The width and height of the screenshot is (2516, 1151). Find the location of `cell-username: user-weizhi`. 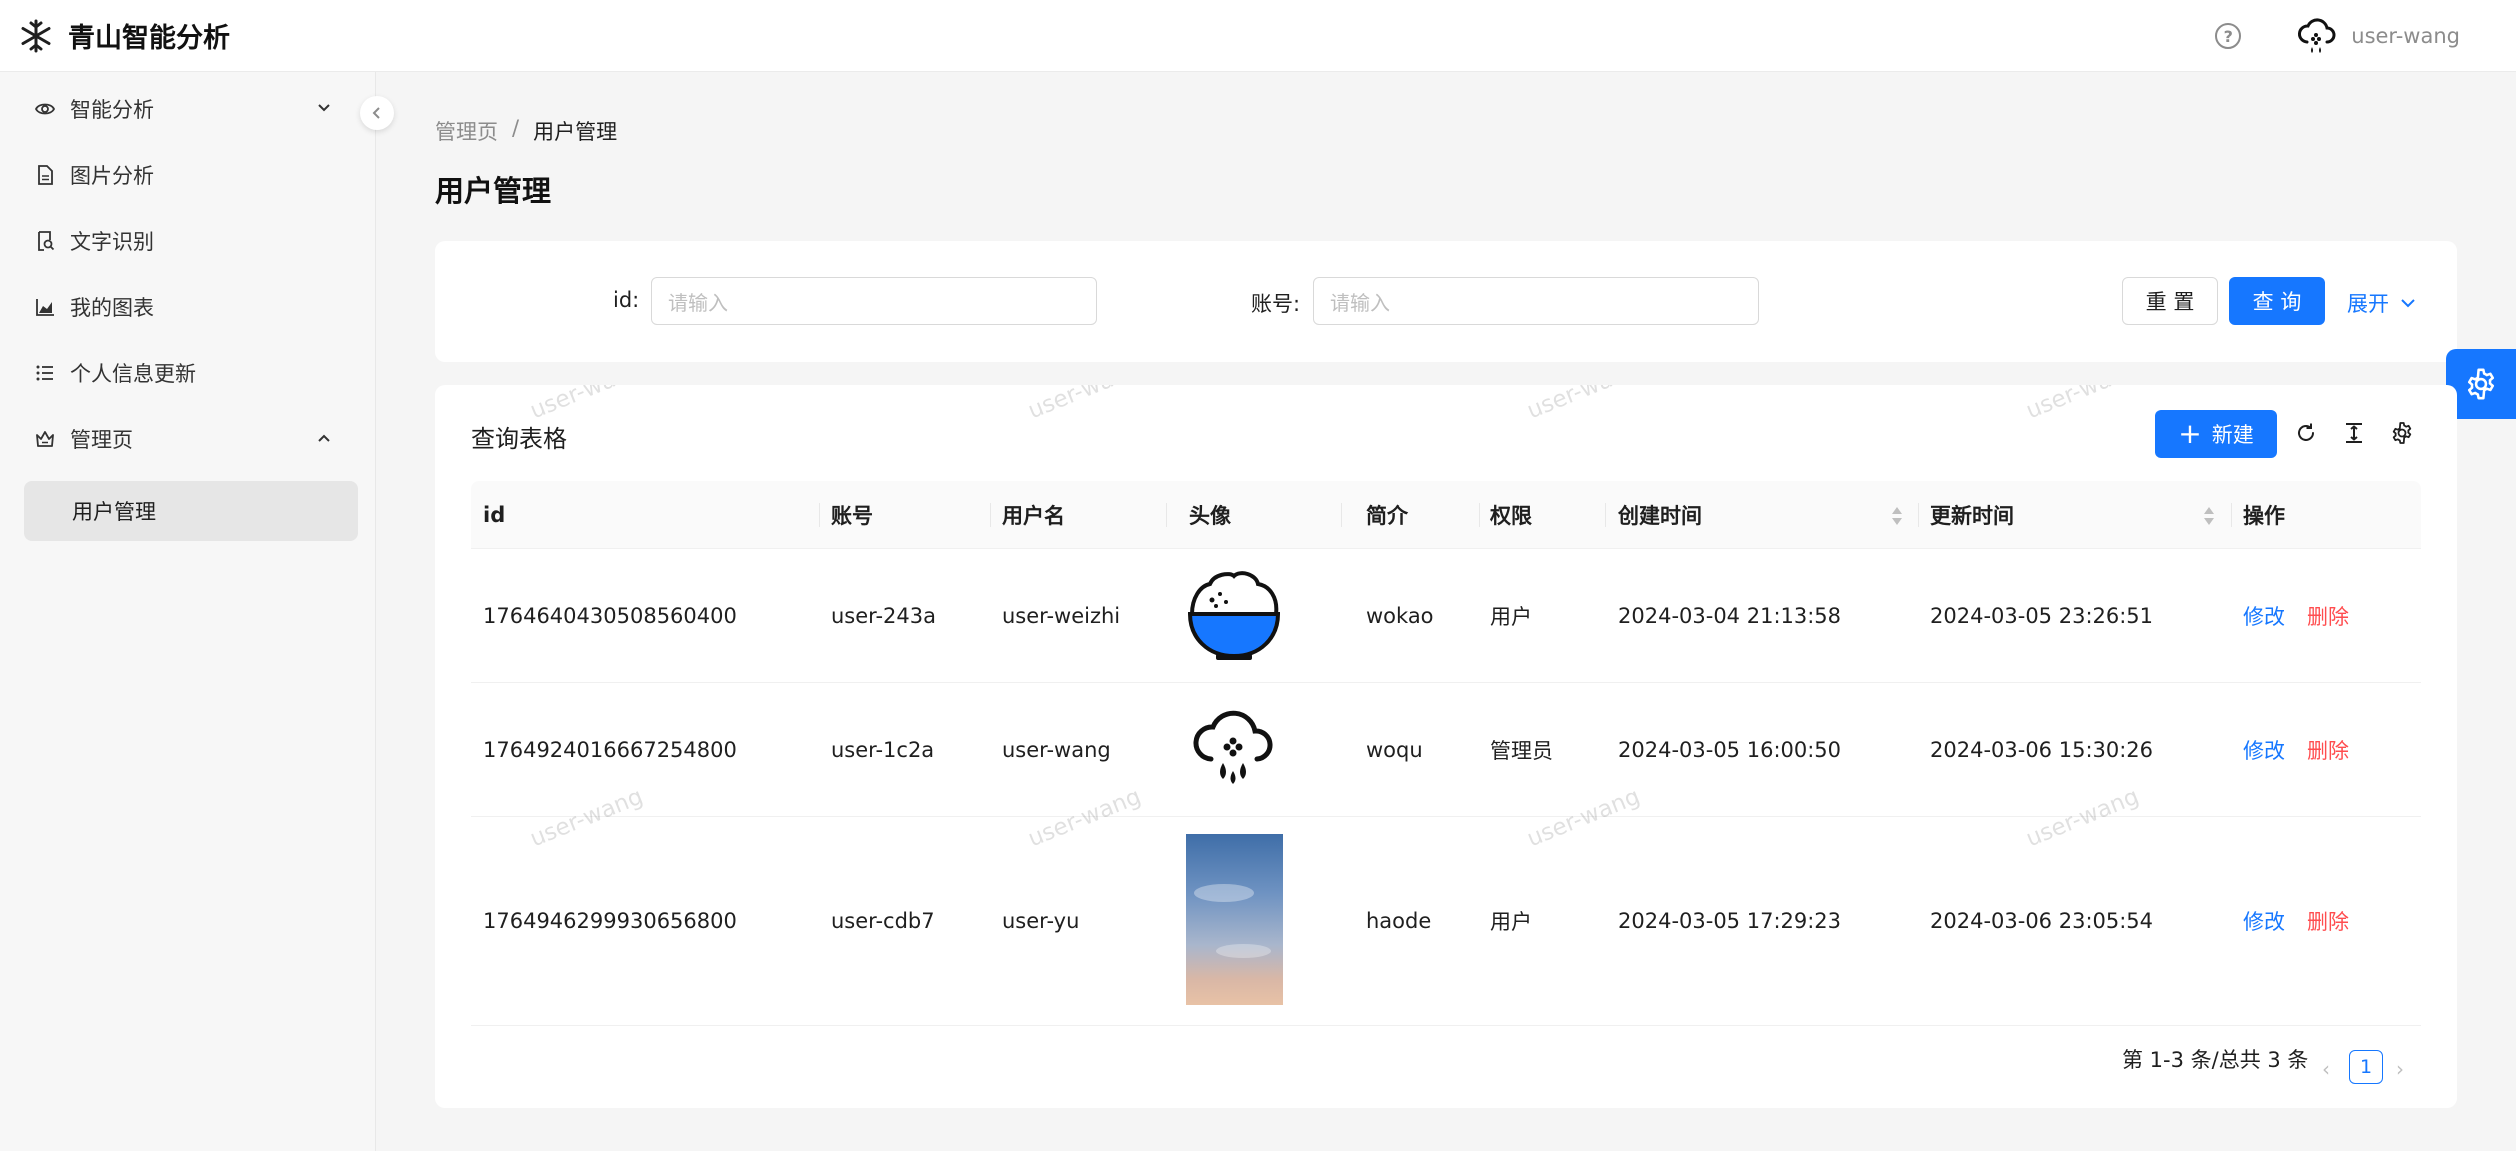

cell-username: user-weizhi is located at coordinates (1061, 616).